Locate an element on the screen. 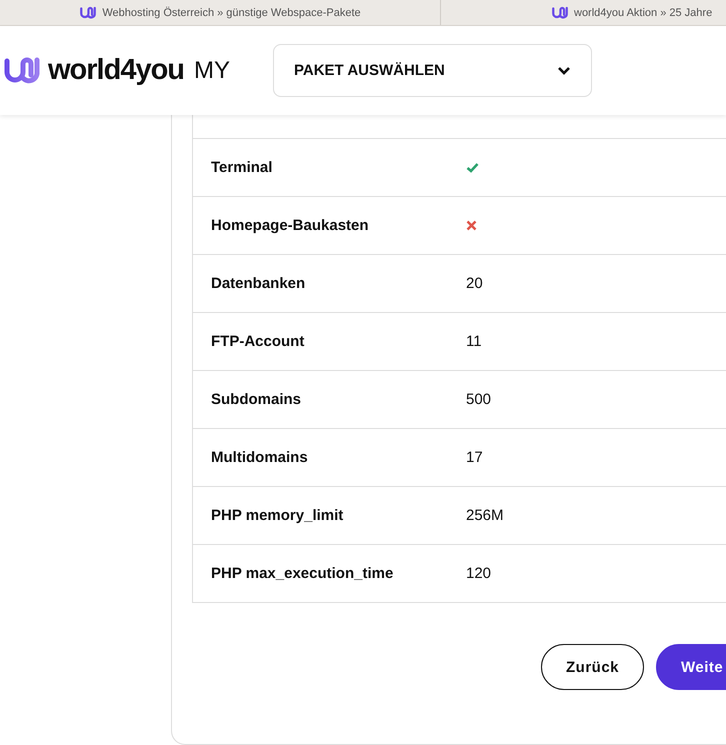  browser-tab: world4you Aktion » 25 Jahre is located at coordinates (576, 12).